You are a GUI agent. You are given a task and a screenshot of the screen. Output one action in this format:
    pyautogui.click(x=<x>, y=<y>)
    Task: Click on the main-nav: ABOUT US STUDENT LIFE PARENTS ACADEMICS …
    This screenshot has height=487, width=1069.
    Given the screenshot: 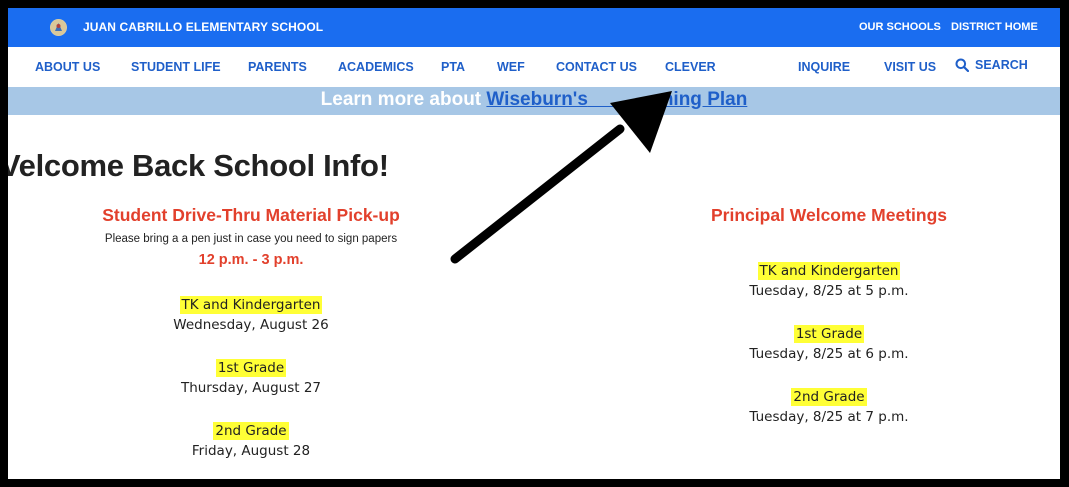 What is the action you would take?
    pyautogui.click(x=534, y=67)
    